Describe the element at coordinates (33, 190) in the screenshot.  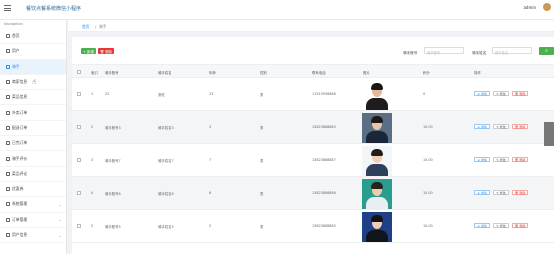
I see `sidebar-item: 优惠券` at that location.